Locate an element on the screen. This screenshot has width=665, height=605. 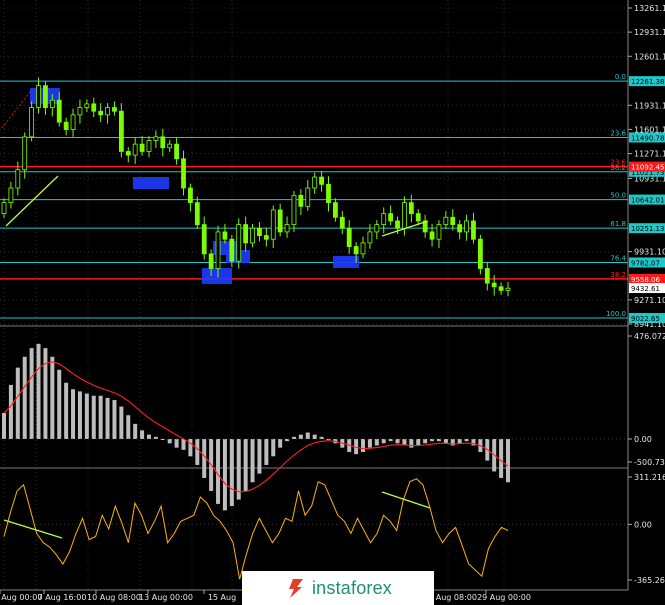
time-tick-label: 5 Aug 00:00 is located at coordinates (21, 597).